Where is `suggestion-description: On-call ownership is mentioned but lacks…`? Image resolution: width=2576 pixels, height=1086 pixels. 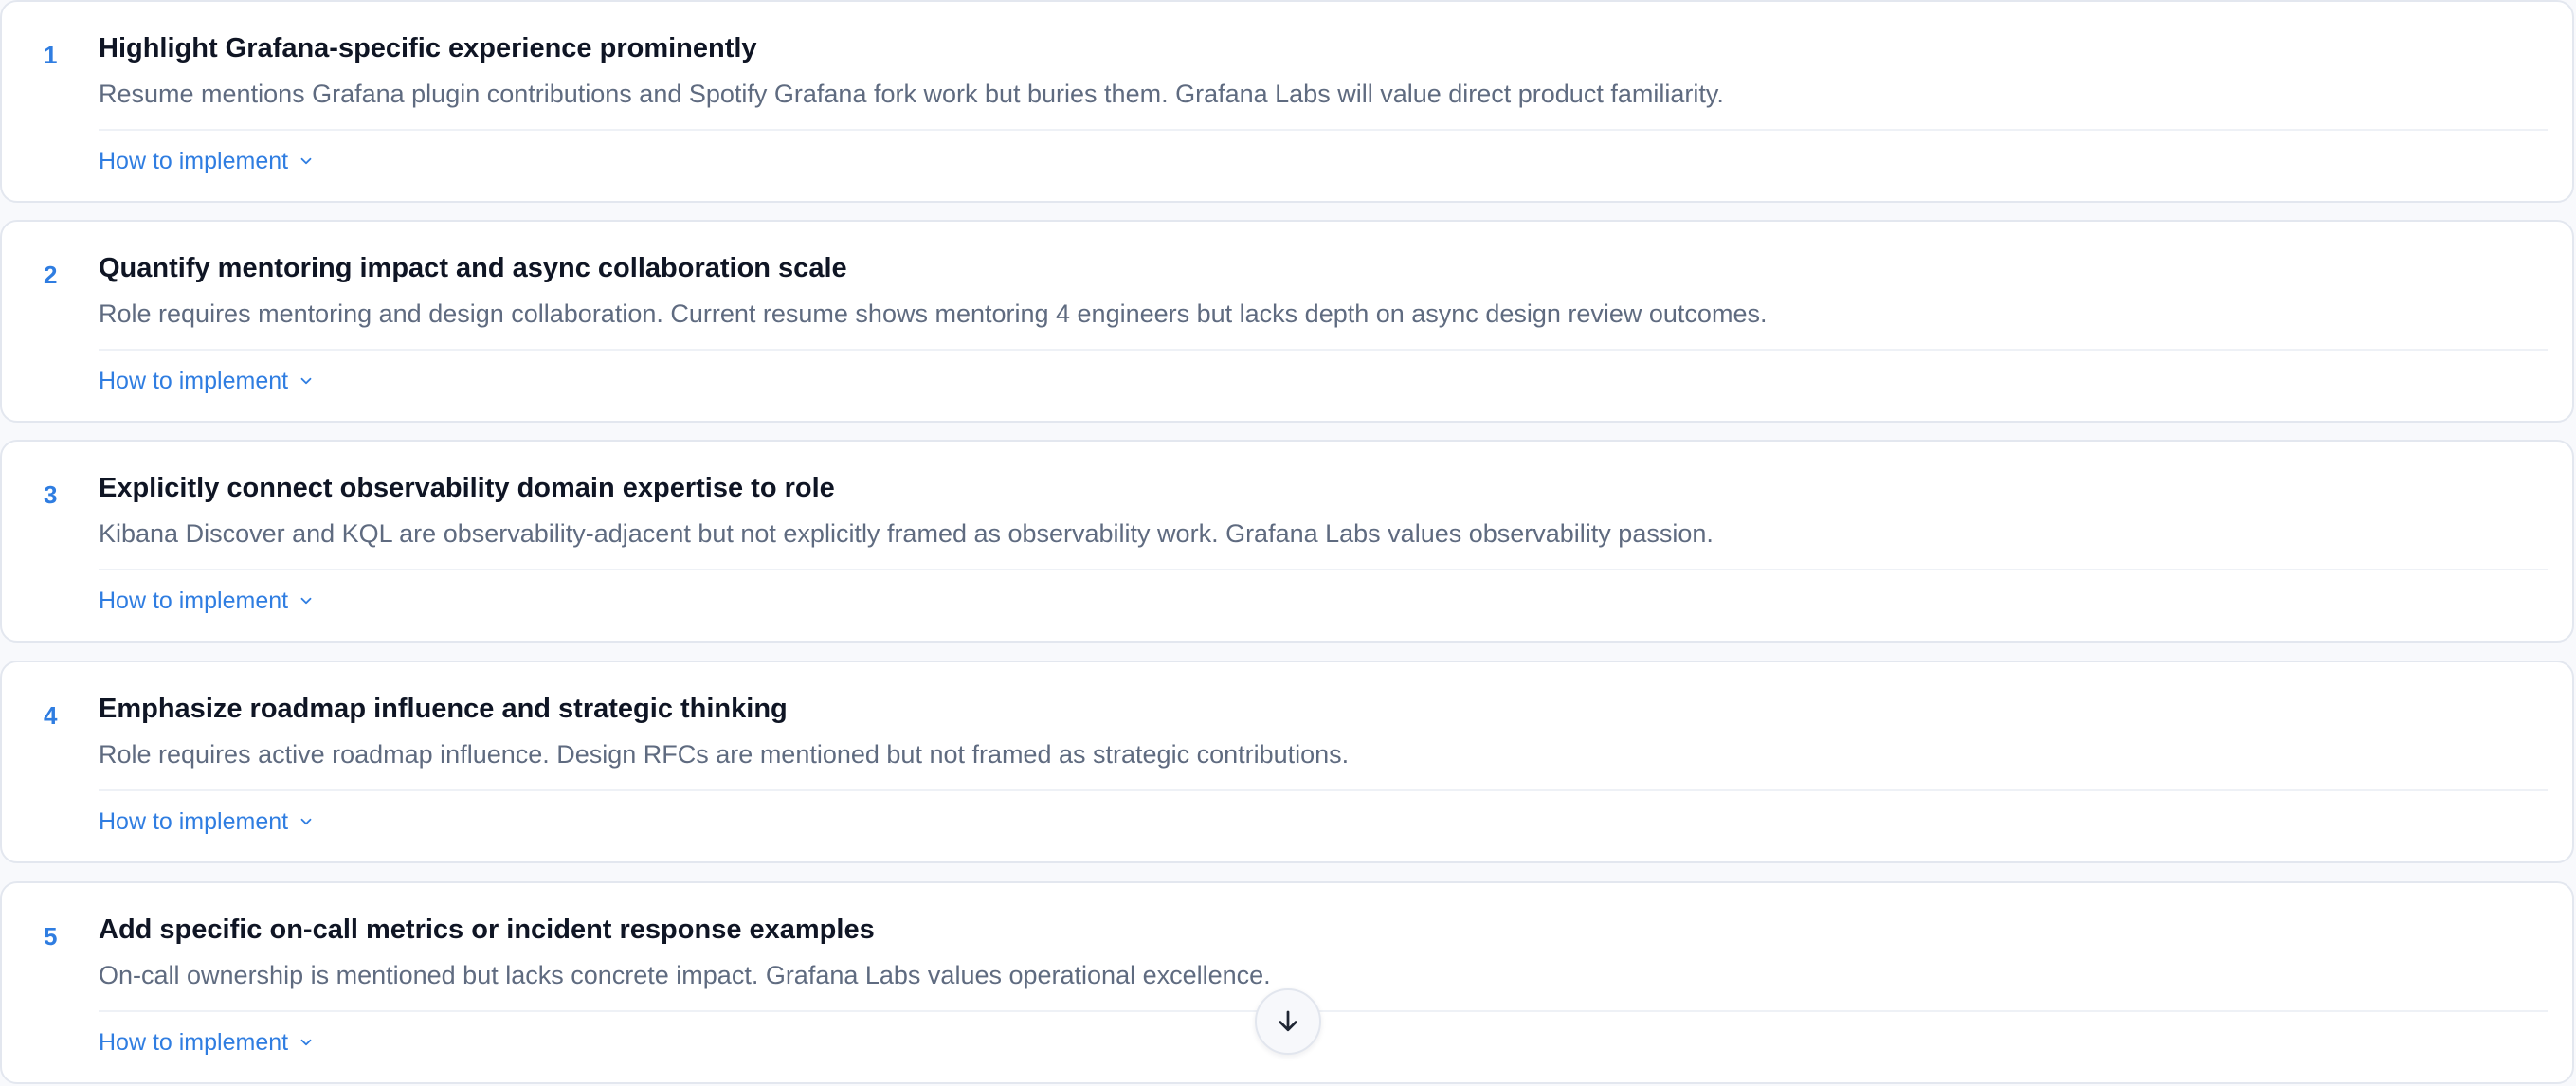 suggestion-description: On-call ownership is mentioned but lacks… is located at coordinates (685, 975).